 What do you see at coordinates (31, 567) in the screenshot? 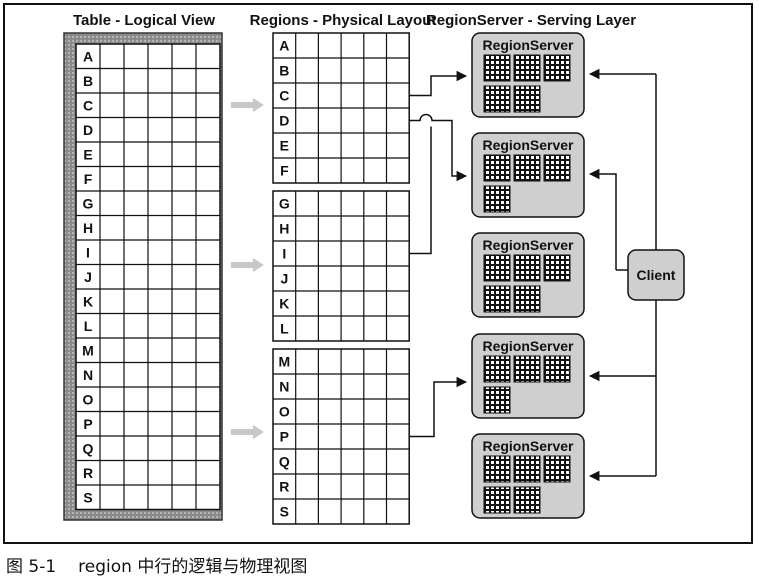
I see `caption-number: 图 5-1` at bounding box center [31, 567].